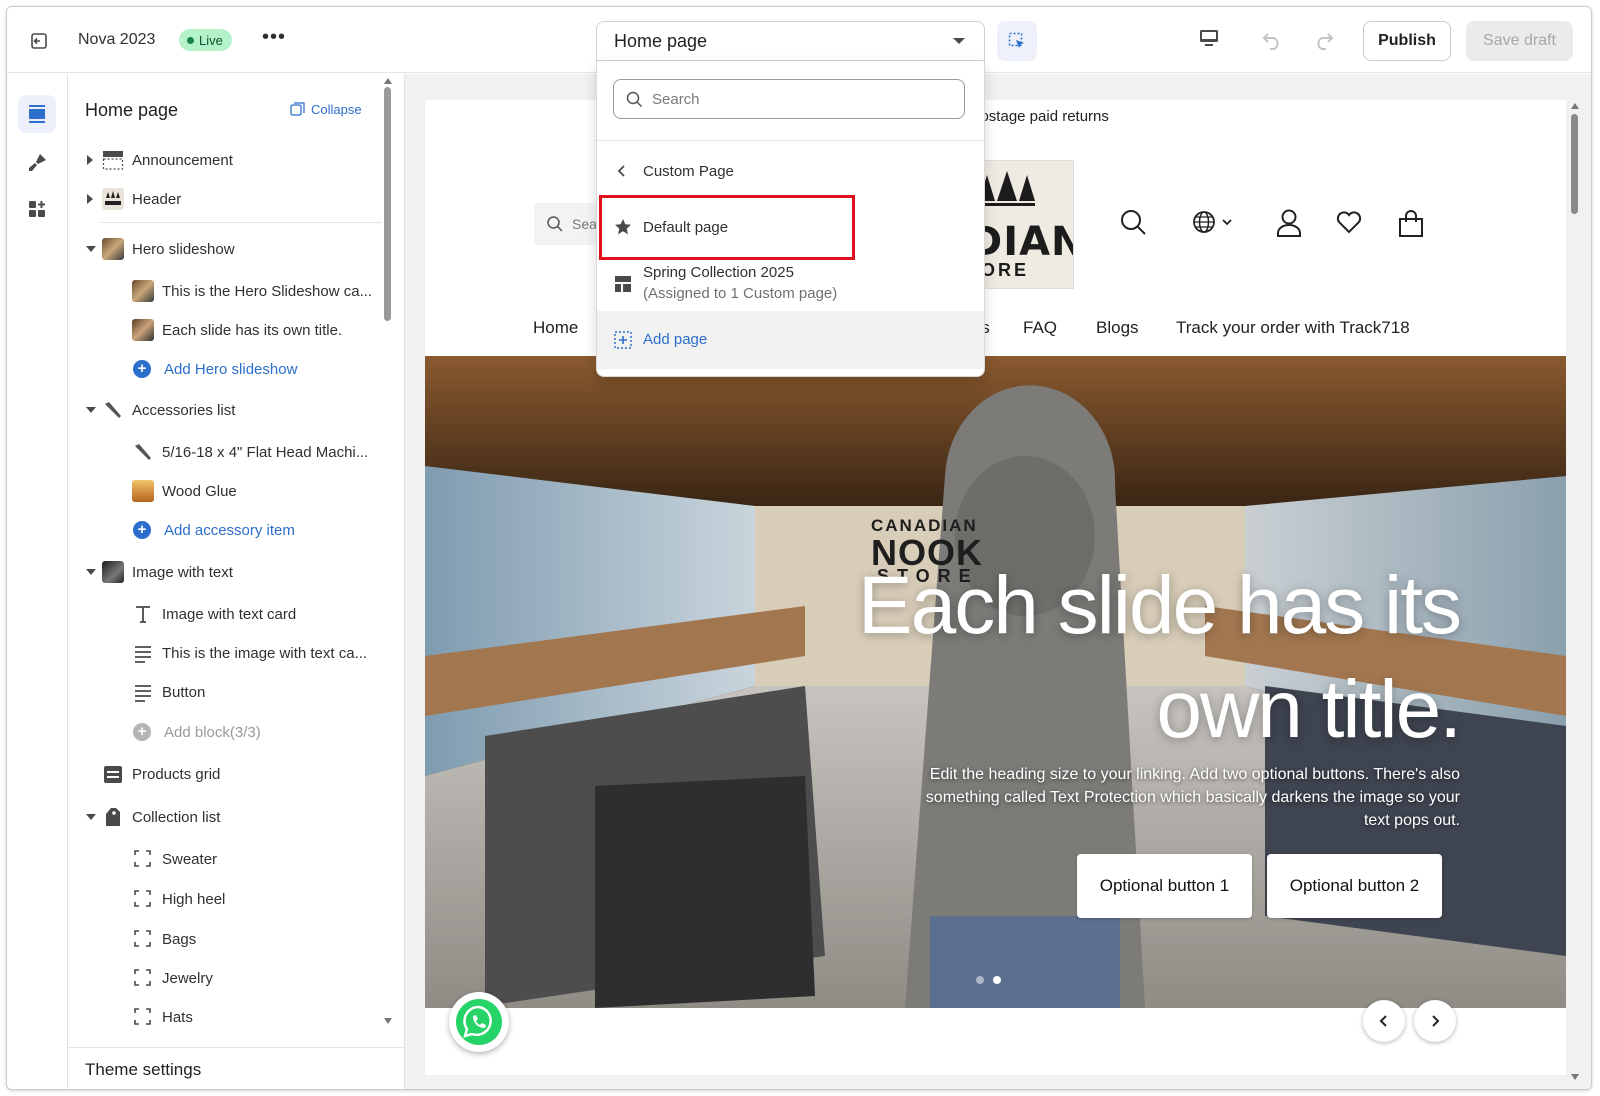 This screenshot has width=1600, height=1096. Describe the element at coordinates (37, 581) in the screenshot. I see `left-rail` at that location.